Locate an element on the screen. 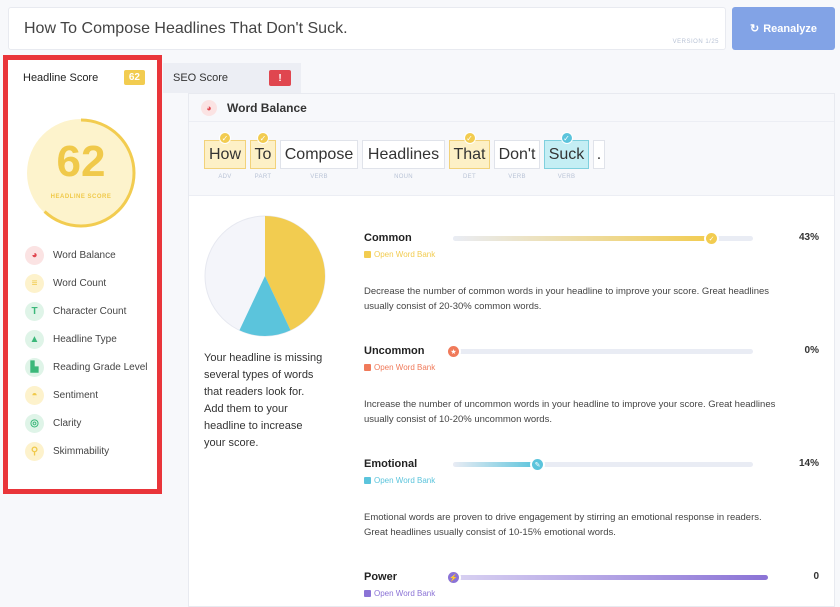 The height and width of the screenshot is (607, 840). word-text: To is located at coordinates (263, 154).